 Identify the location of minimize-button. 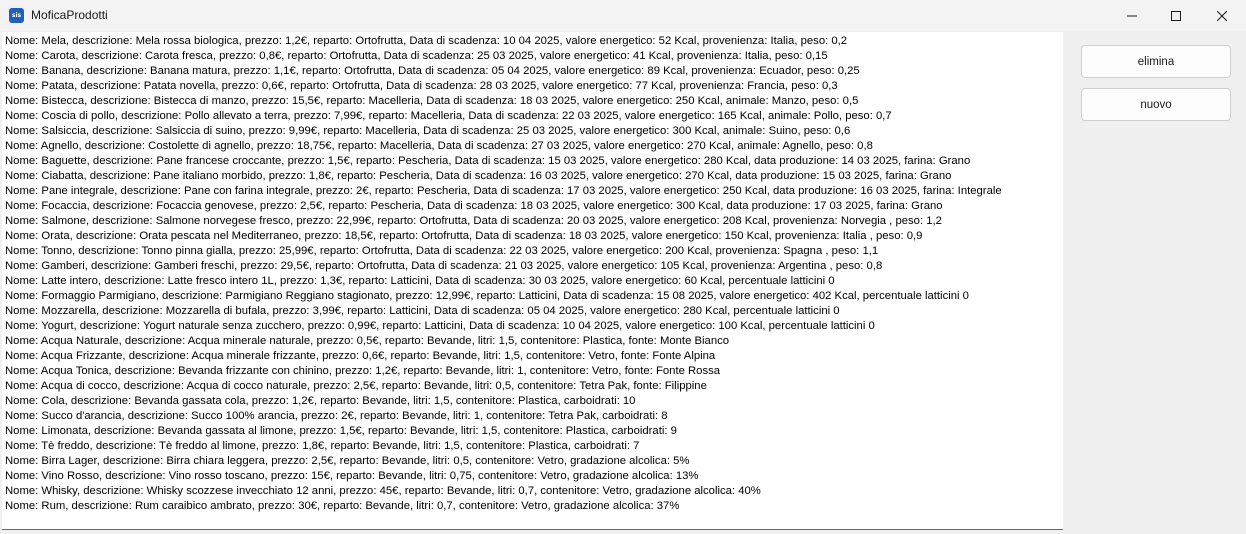
(1132, 15).